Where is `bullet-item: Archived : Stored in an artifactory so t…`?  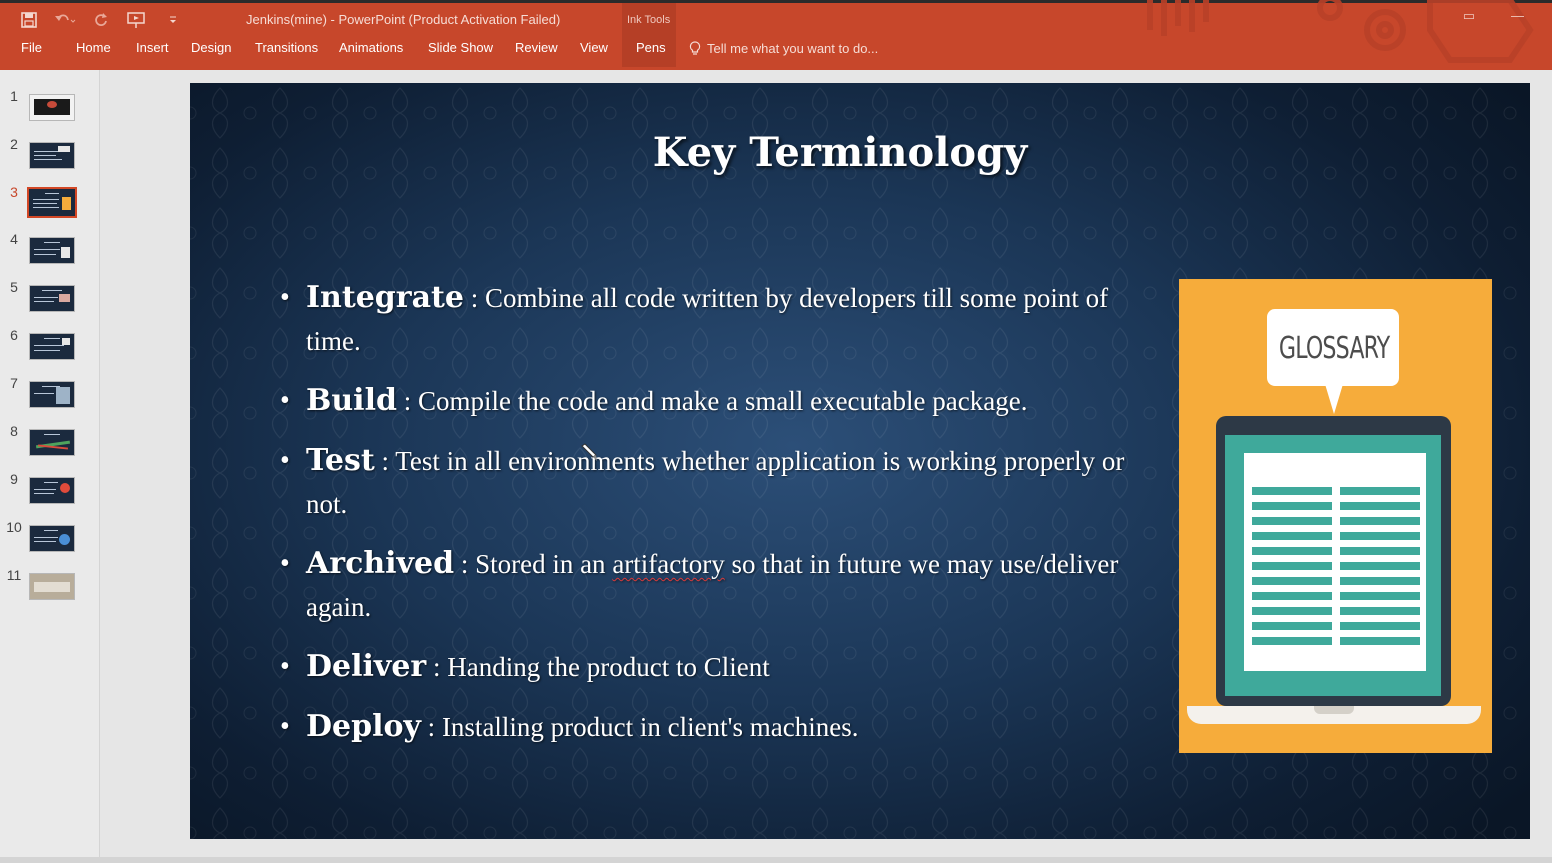
bullet-item: Archived : Stored in an artifactory so t… is located at coordinates (720, 585).